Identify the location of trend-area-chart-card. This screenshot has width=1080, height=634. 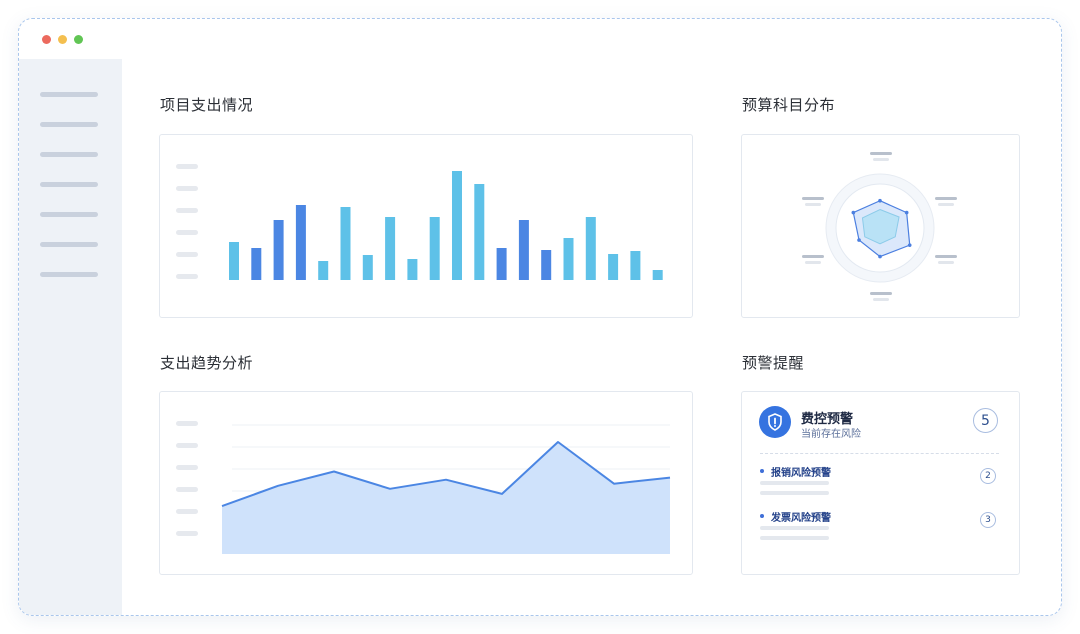
(426, 483).